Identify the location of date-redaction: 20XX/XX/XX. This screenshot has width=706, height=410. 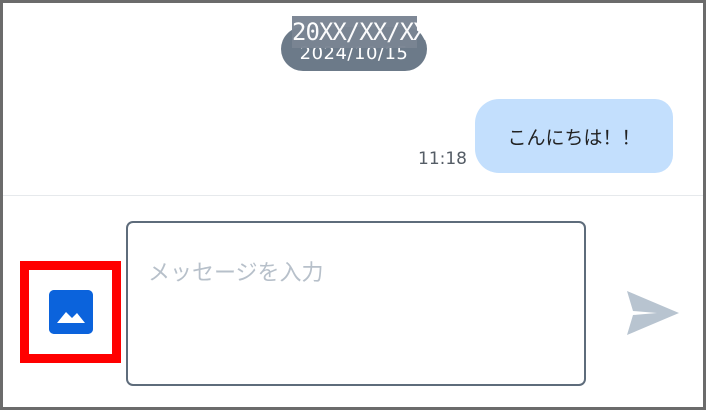
(360, 32).